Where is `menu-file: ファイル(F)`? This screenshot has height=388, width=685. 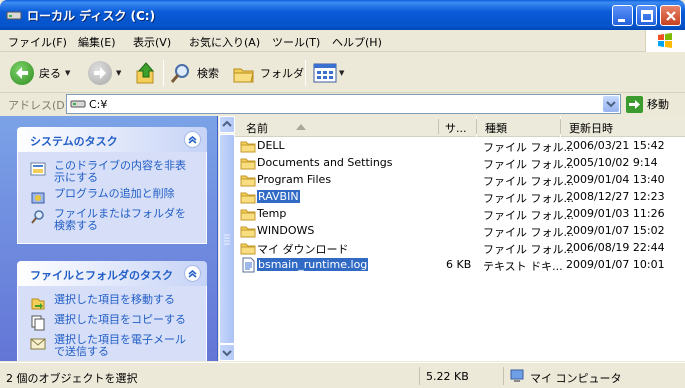
menu-file: ファイル(F) is located at coordinates (37, 42).